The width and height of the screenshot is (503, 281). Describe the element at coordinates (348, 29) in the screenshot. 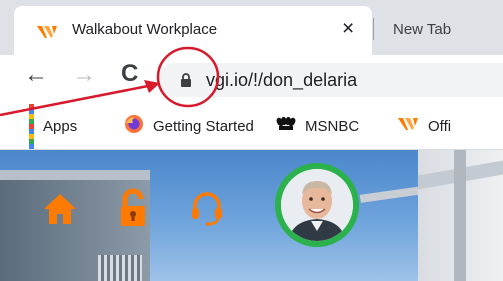

I see `close-tab-icon: ×` at that location.